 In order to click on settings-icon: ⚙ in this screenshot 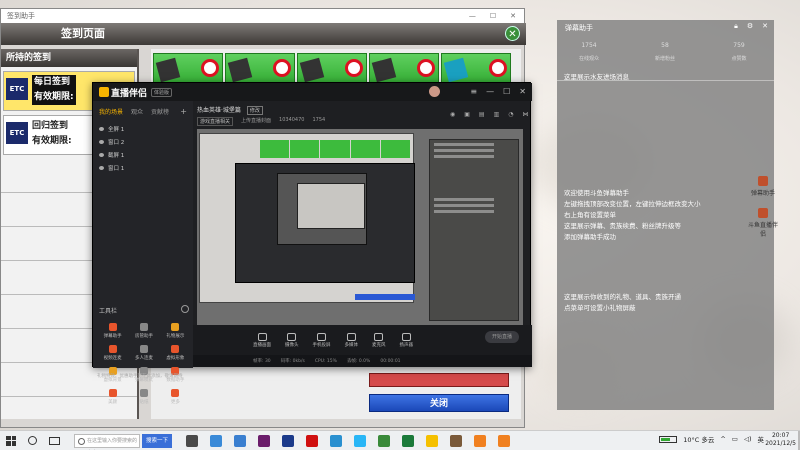, I will do `click(750, 26)`.